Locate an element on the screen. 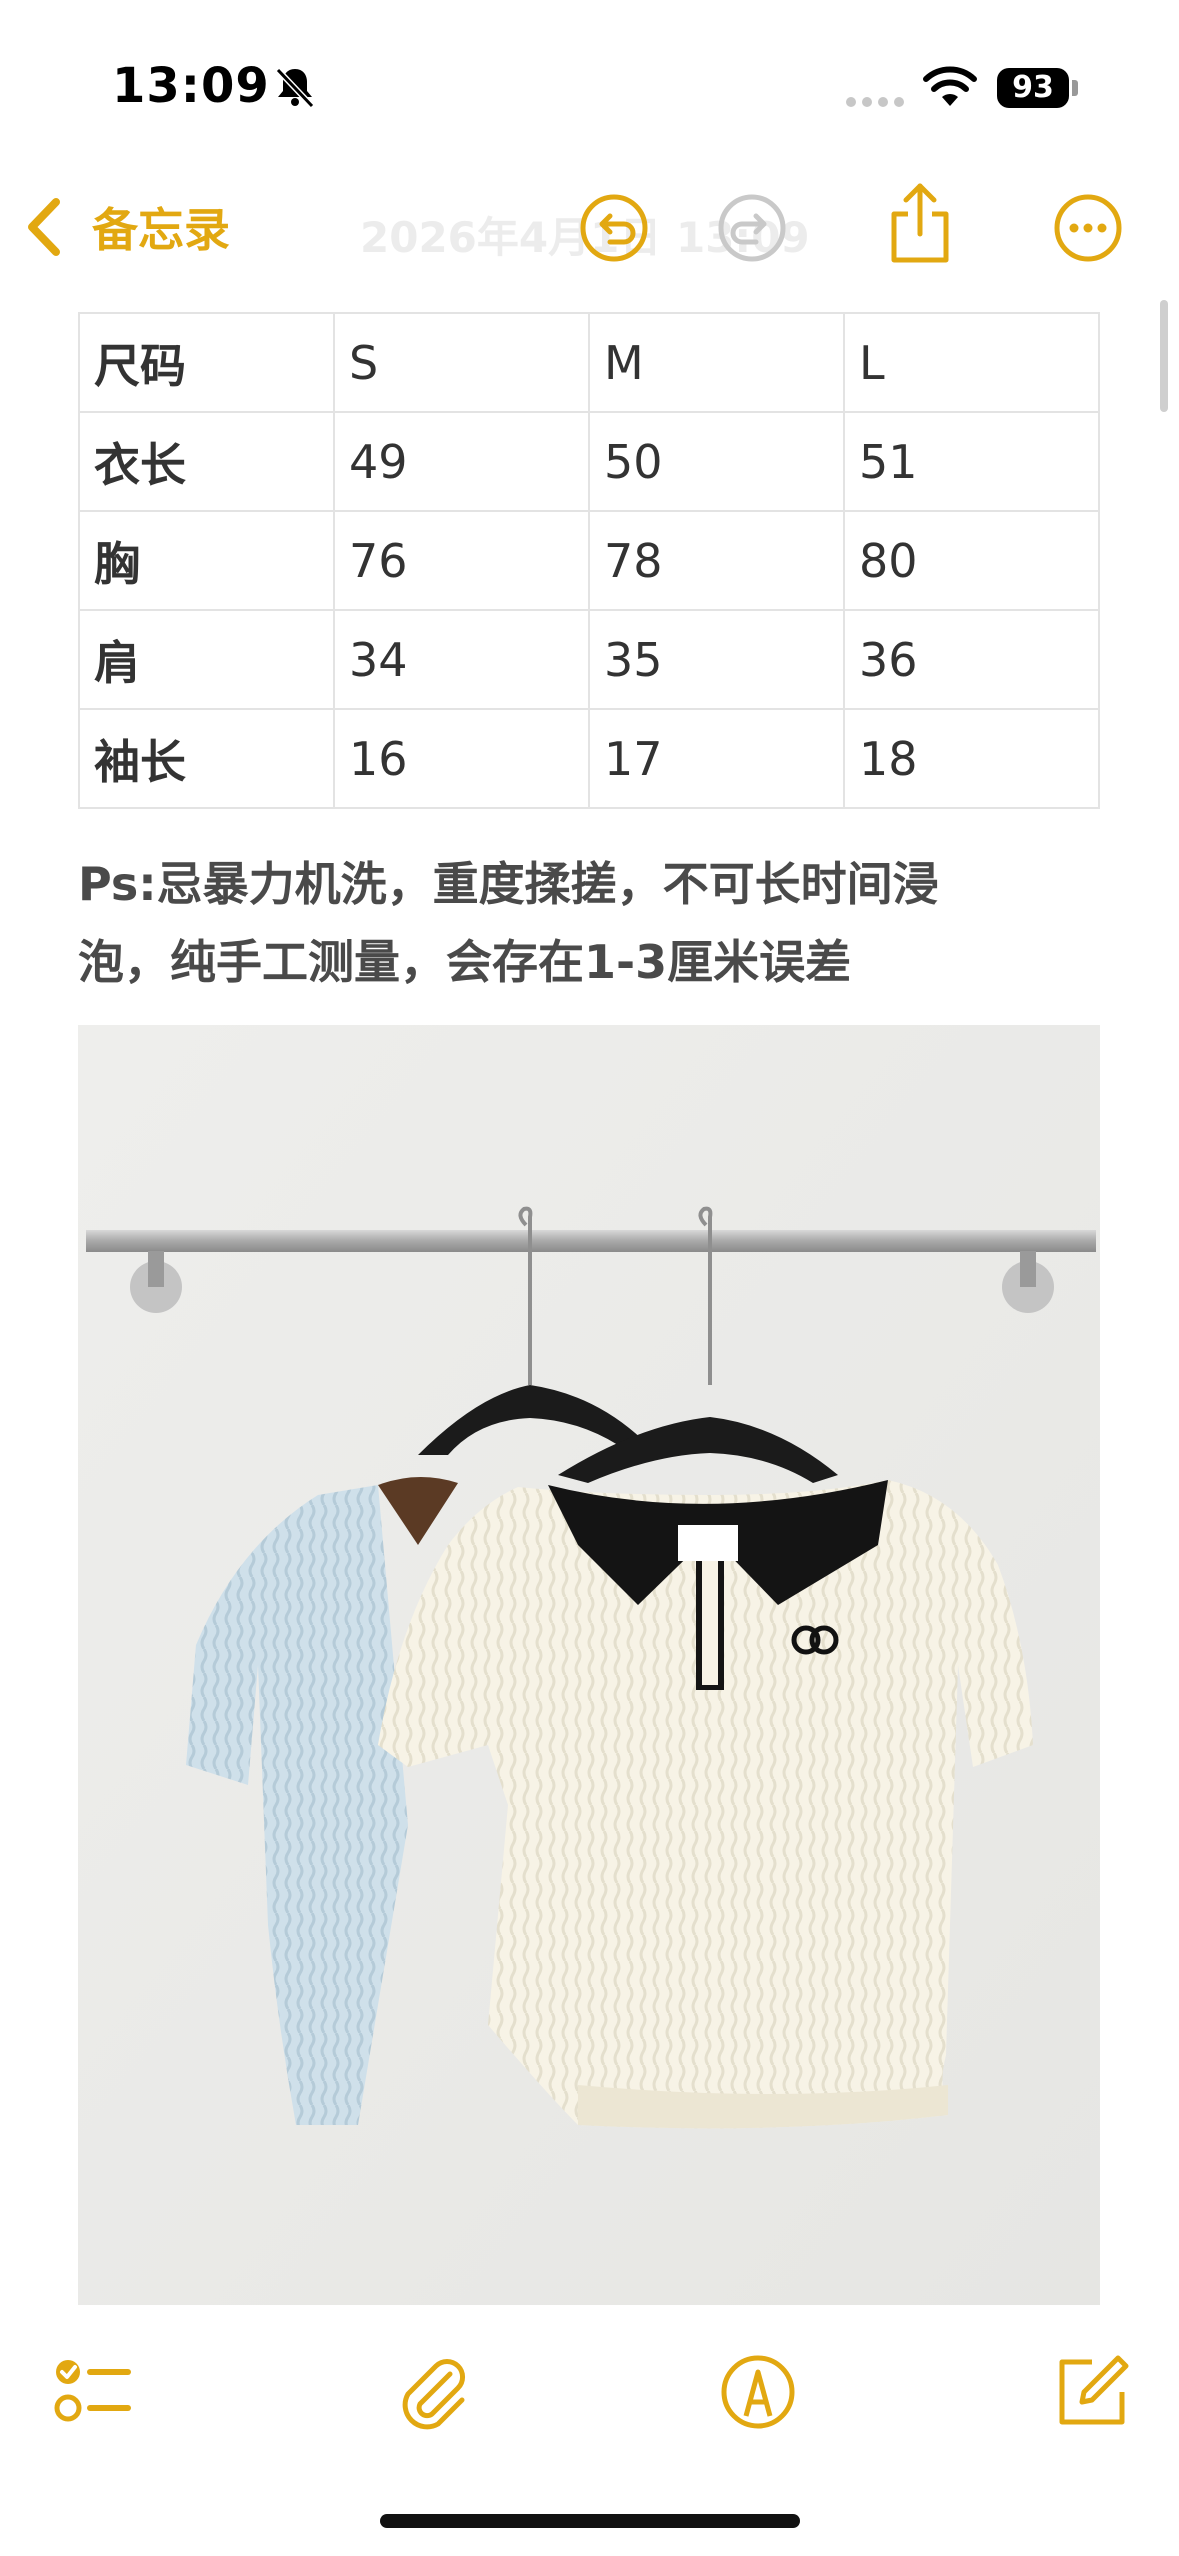 This screenshot has width=1179, height=2556. scroll-indicator is located at coordinates (1164, 356).